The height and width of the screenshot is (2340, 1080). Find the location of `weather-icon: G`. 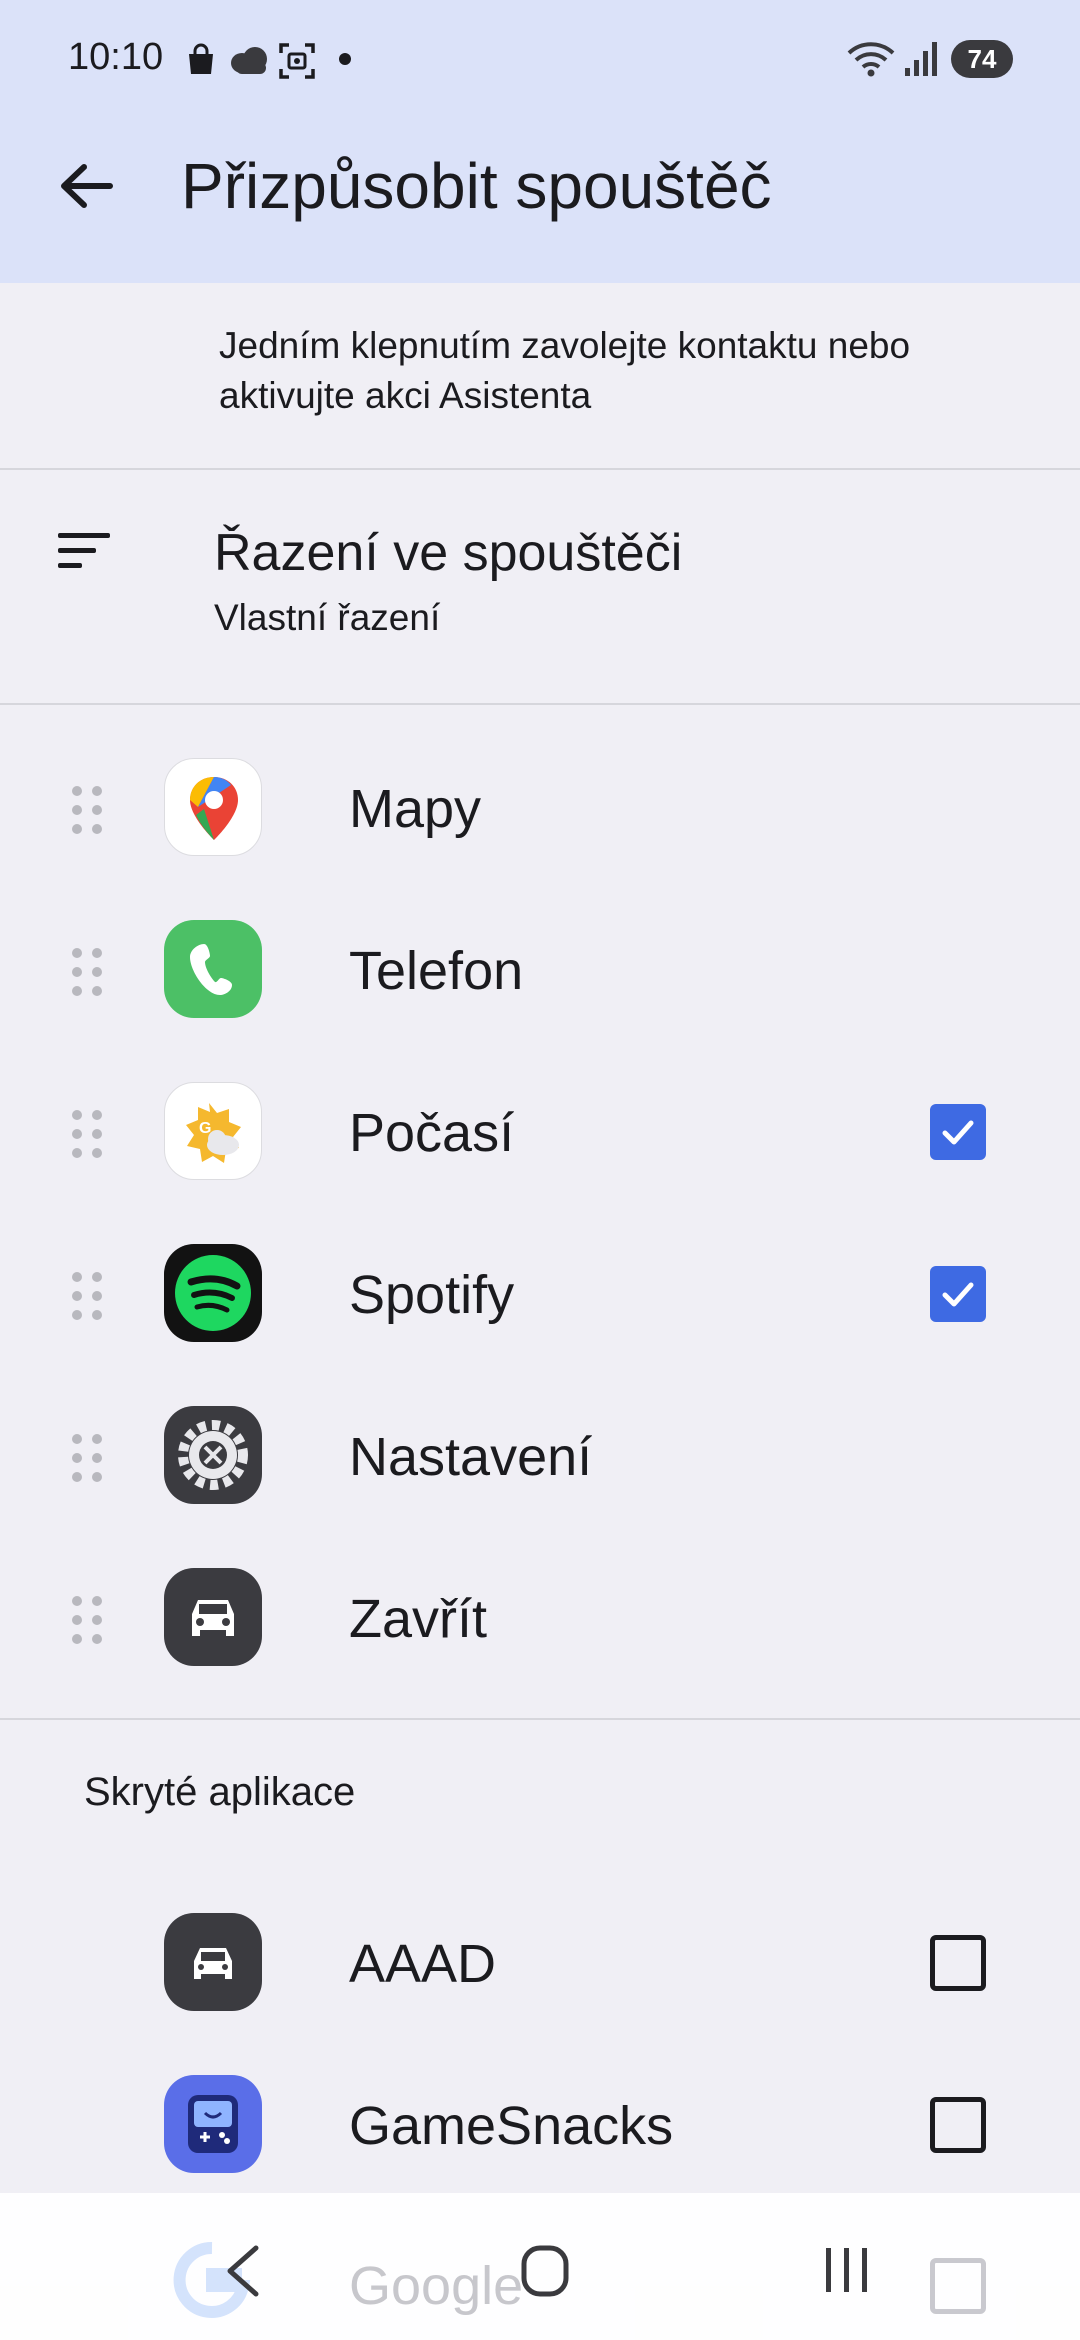

weather-icon: G is located at coordinates (213, 1131).